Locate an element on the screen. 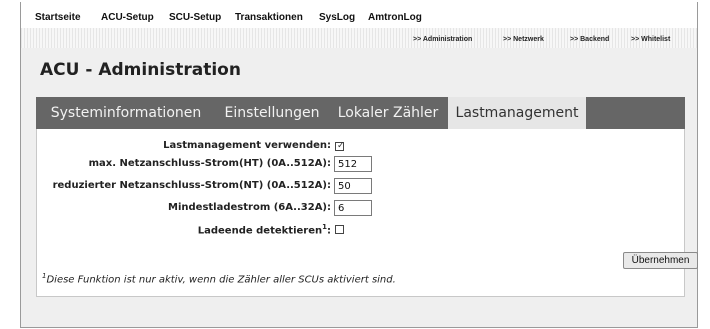  subnav-backend: >> Backend is located at coordinates (589, 39).